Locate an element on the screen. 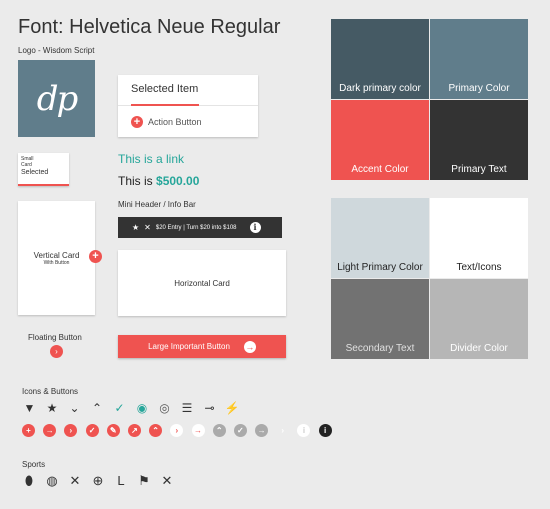 This screenshot has height=509, width=550. swatch-label: Dark primary color is located at coordinates (380, 88).